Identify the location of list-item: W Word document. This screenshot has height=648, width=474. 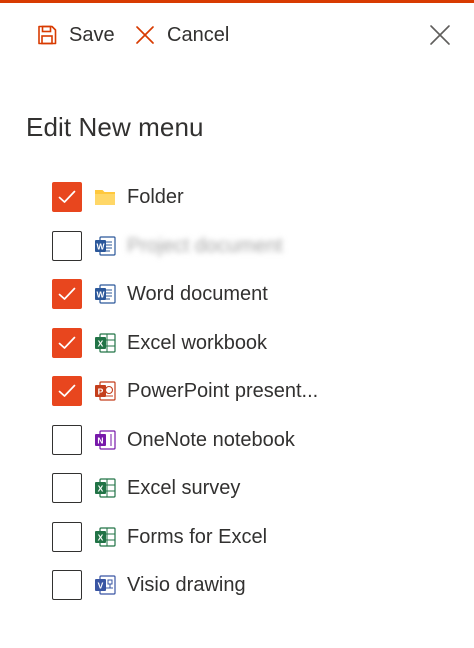
(252, 301).